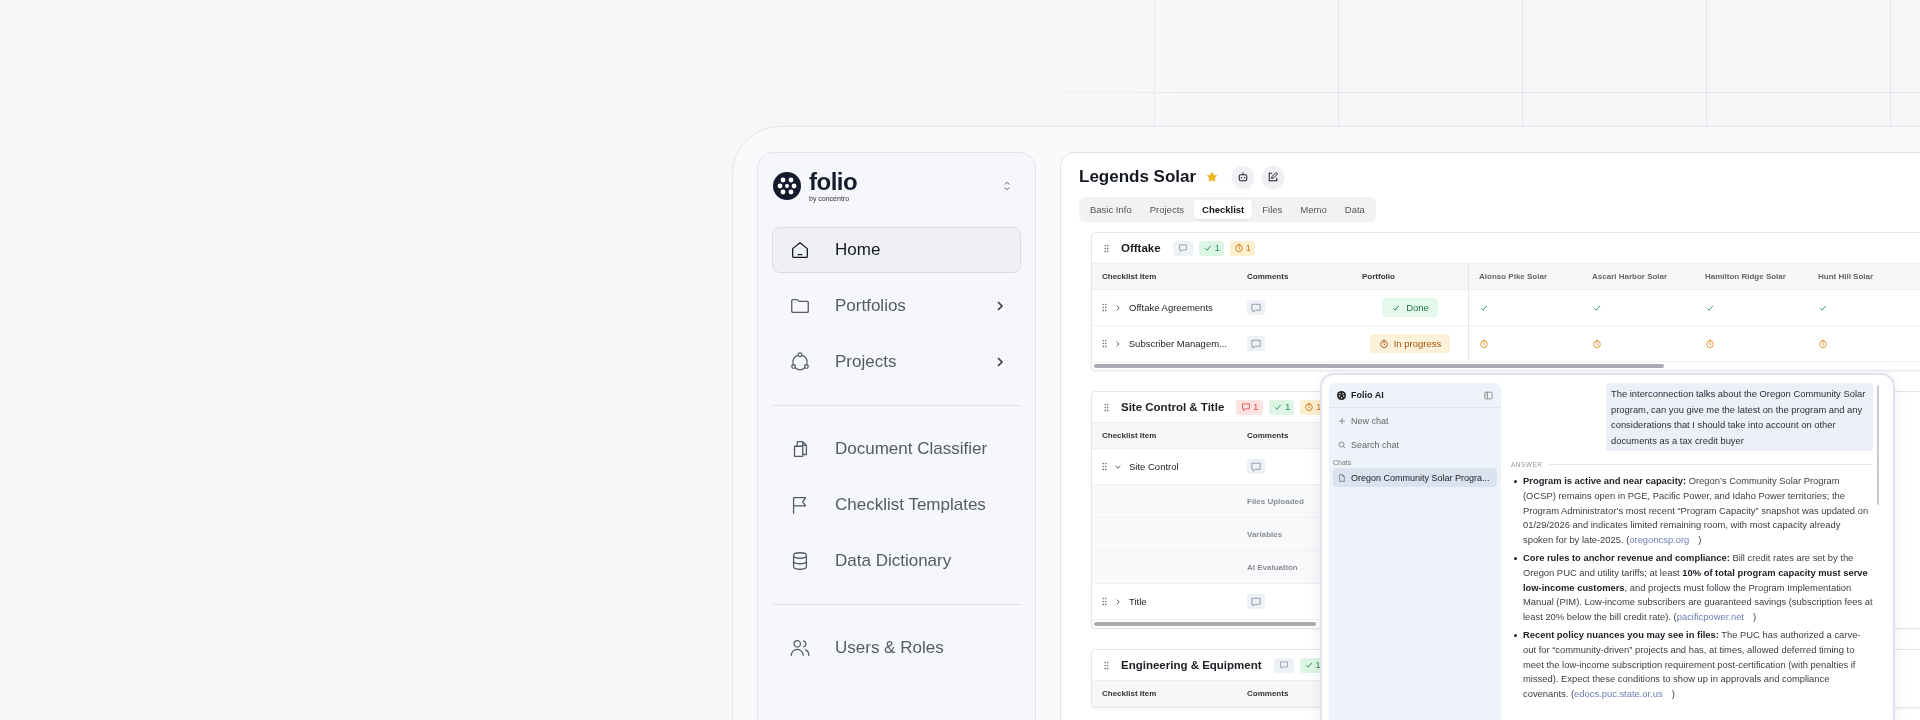 This screenshot has height=720, width=1920. I want to click on nav-item: Home, so click(896, 250).